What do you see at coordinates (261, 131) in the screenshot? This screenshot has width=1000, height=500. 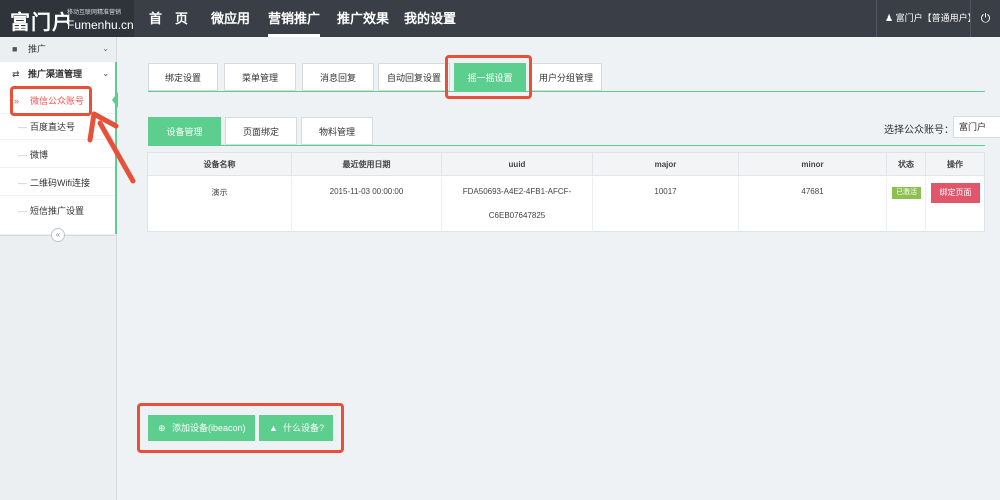 I see `tab-page-binding: 页面绑定` at bounding box center [261, 131].